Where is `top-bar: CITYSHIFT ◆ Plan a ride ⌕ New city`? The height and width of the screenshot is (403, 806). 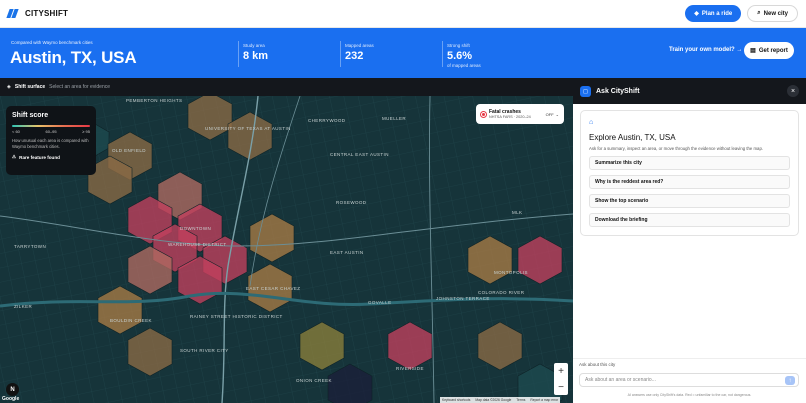 top-bar: CITYSHIFT ◆ Plan a ride ⌕ New city is located at coordinates (403, 14).